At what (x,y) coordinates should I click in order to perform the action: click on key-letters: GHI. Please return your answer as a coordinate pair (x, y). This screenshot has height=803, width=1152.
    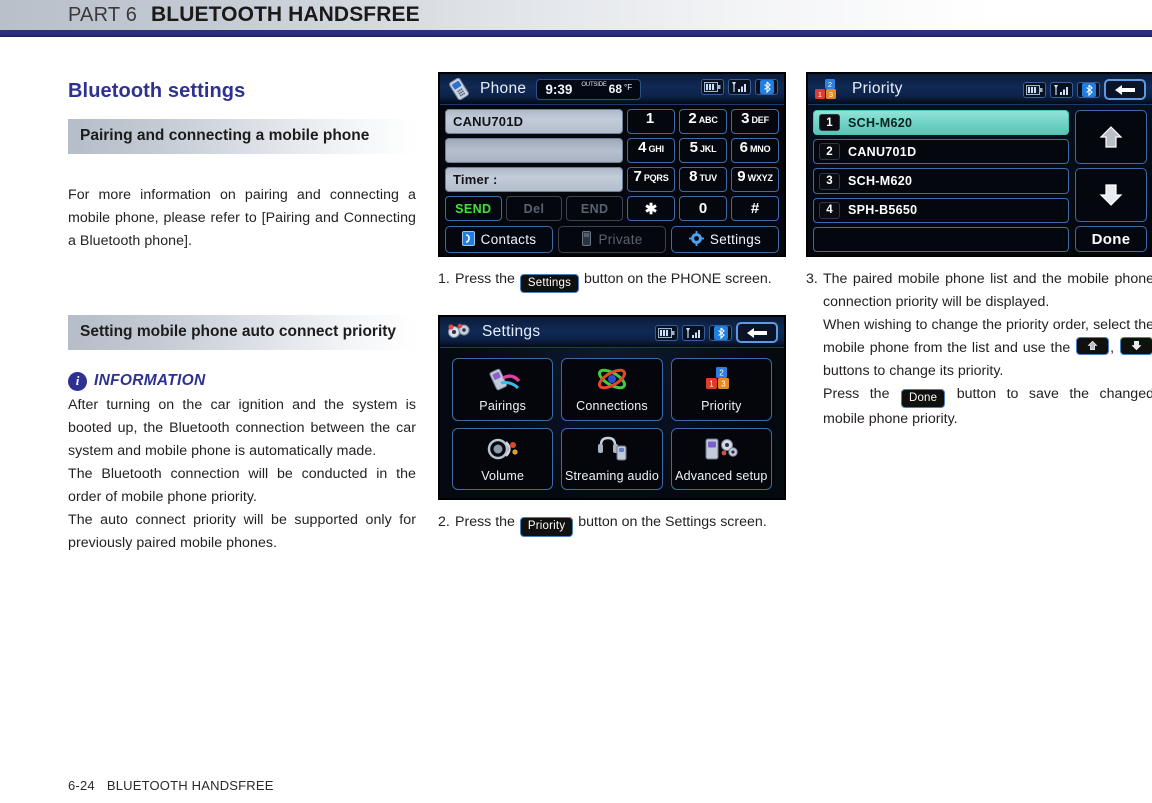
    Looking at the image, I should click on (656, 149).